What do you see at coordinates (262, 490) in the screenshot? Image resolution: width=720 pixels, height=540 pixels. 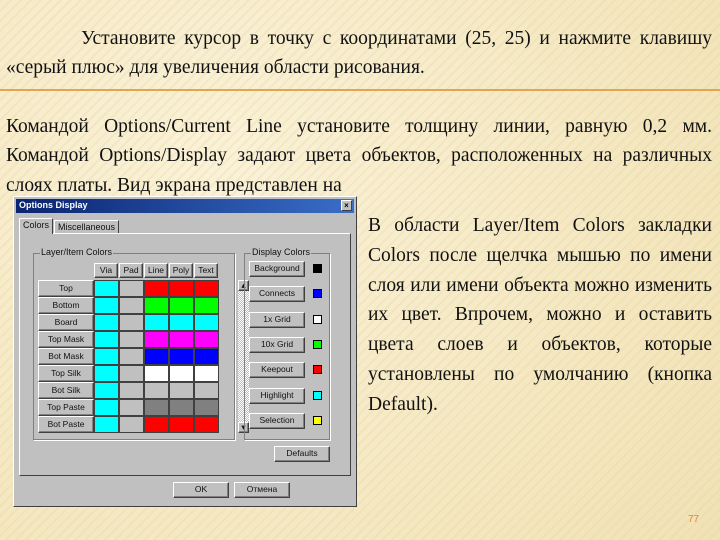 I see `cancel-button: Отмена` at bounding box center [262, 490].